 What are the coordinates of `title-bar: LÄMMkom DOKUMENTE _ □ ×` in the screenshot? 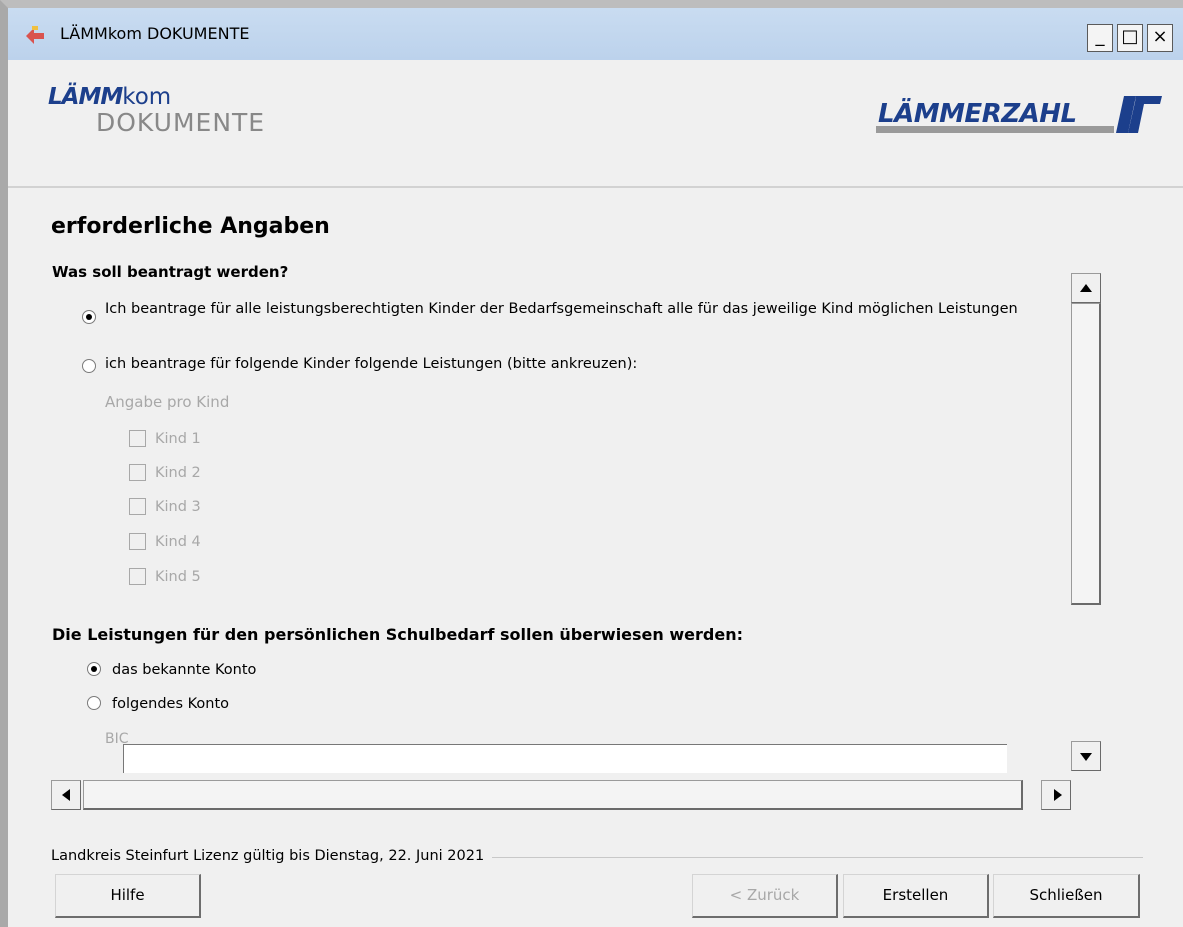 It's located at (595, 34).